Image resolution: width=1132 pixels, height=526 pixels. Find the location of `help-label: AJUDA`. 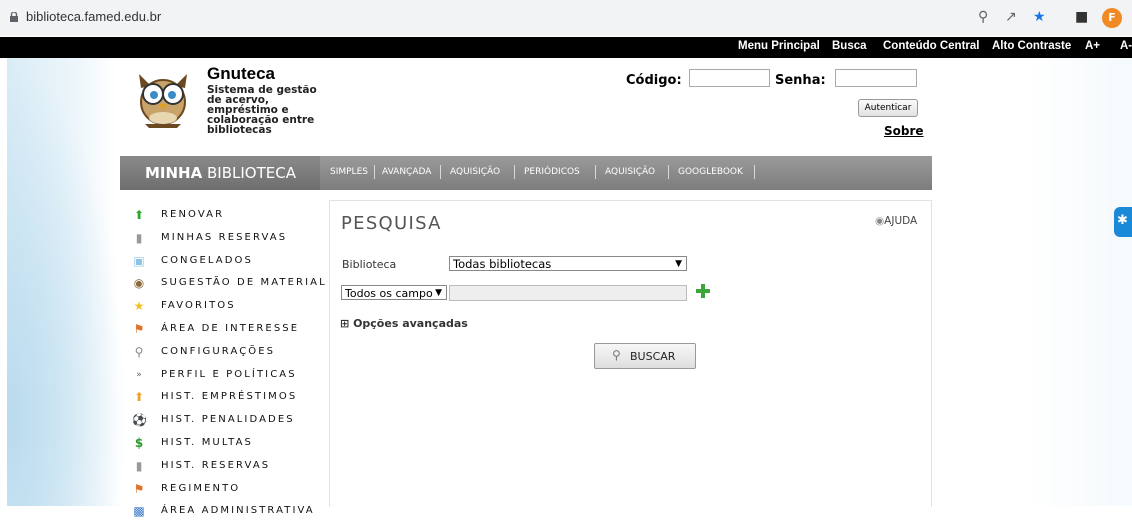

help-label: AJUDA is located at coordinates (901, 221).